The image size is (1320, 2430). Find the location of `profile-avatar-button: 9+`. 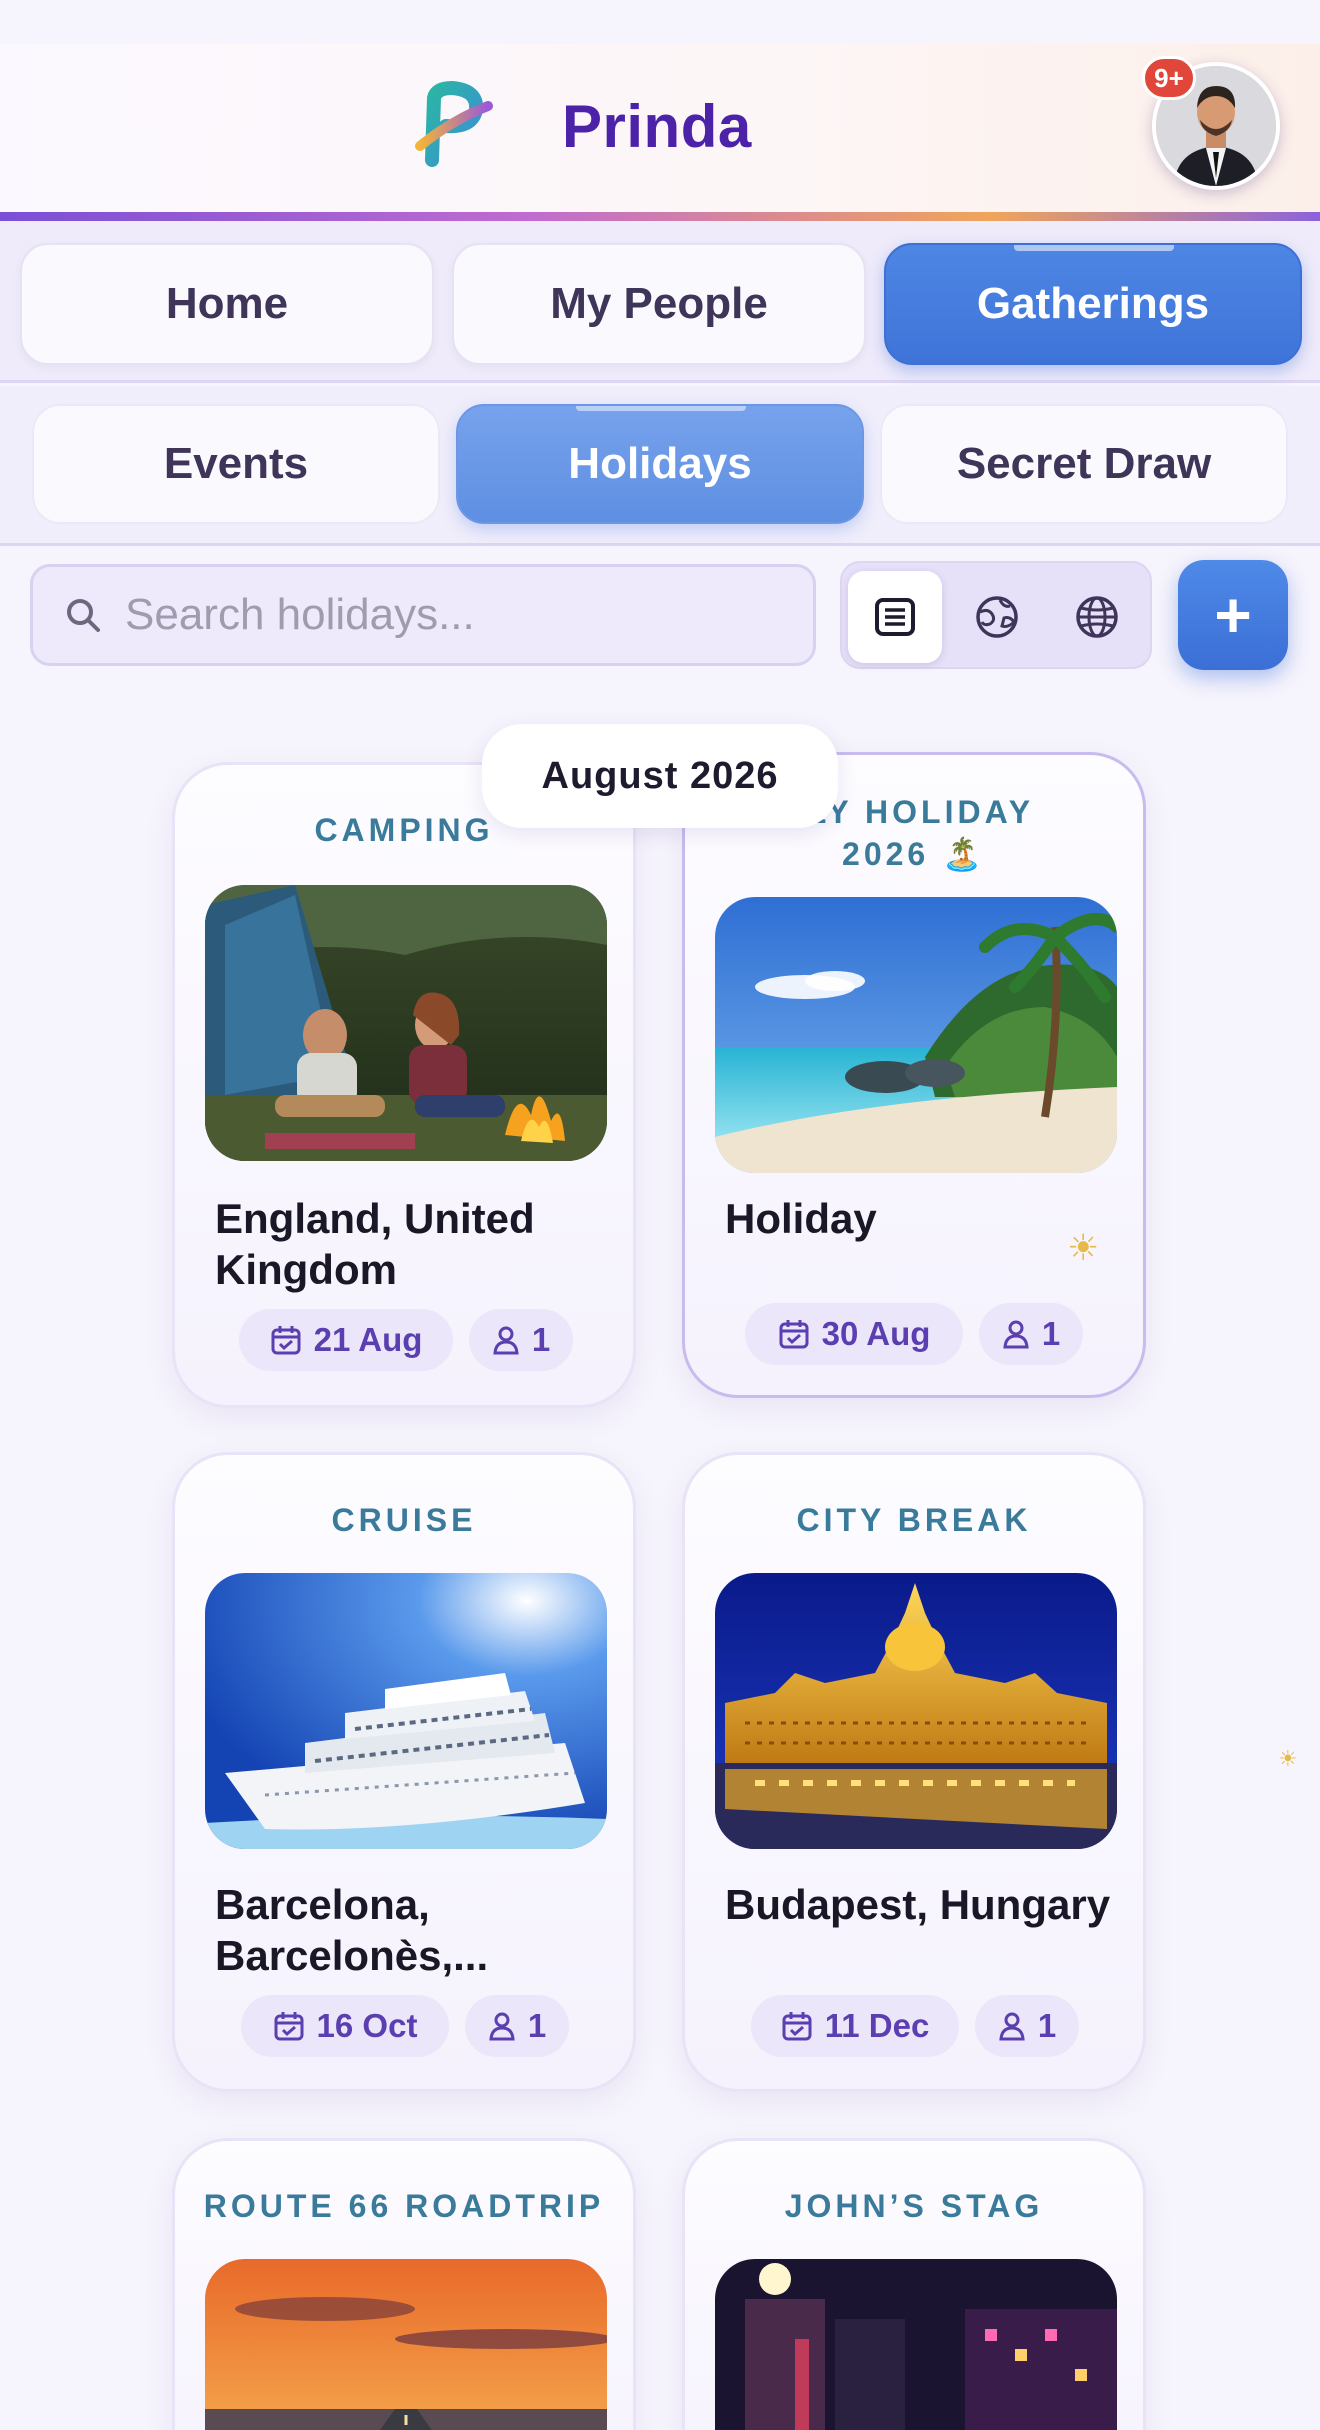

profile-avatar-button: 9+ is located at coordinates (1212, 124).